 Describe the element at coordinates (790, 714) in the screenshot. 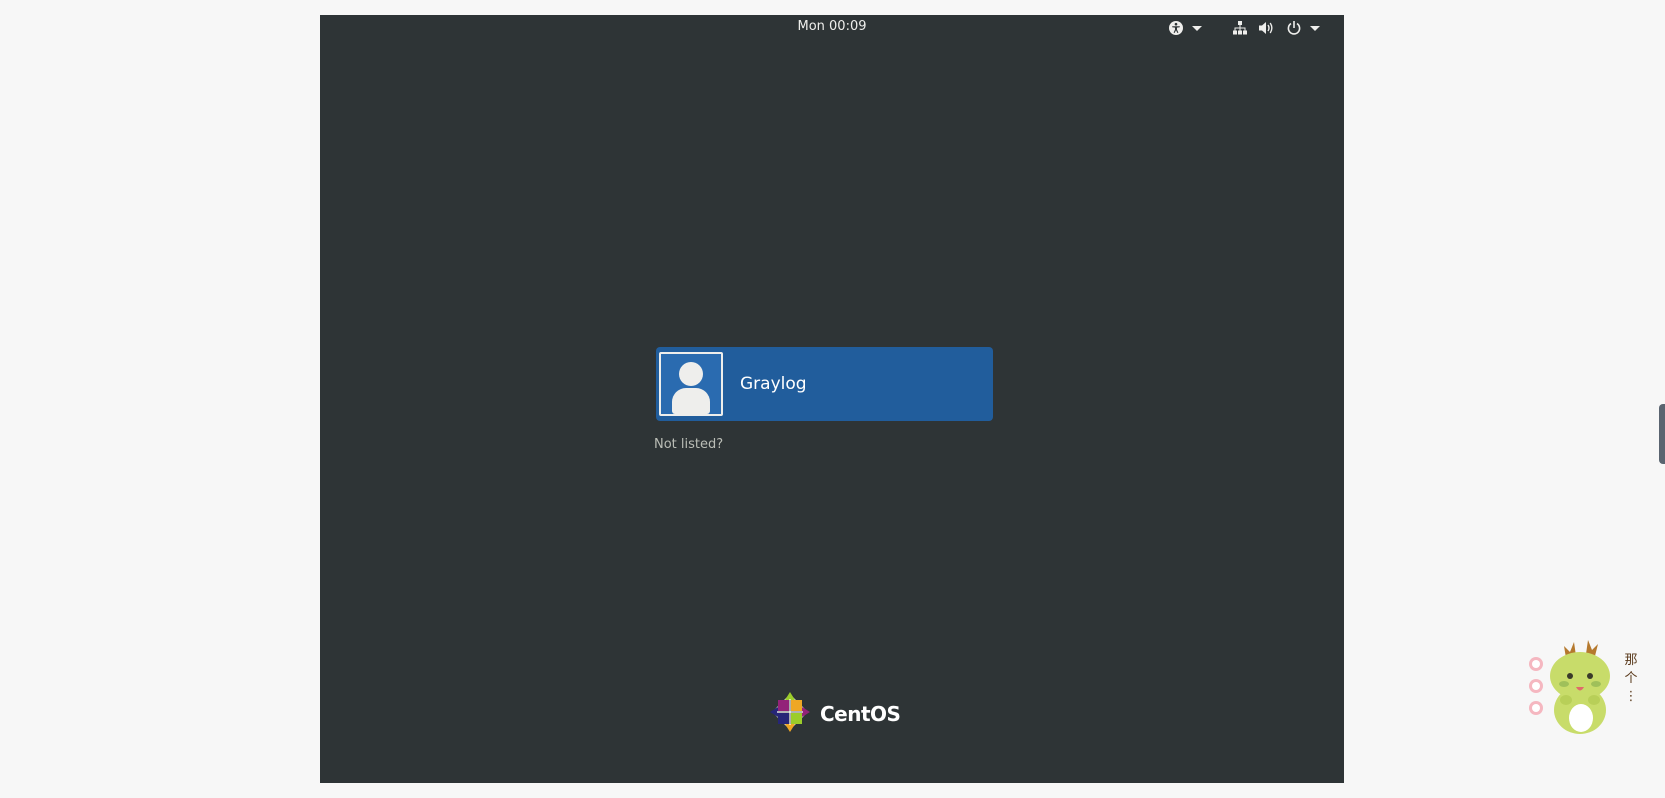

I see `centos-emblem-icon` at that location.